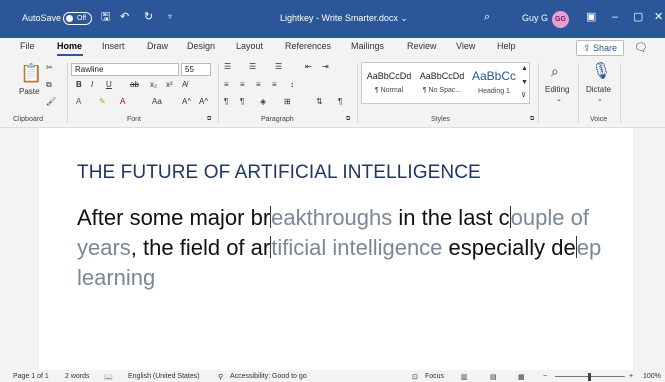 Image resolution: width=665 pixels, height=382 pixels. I want to click on accessibility-status: Accessibility: Good to go, so click(268, 376).